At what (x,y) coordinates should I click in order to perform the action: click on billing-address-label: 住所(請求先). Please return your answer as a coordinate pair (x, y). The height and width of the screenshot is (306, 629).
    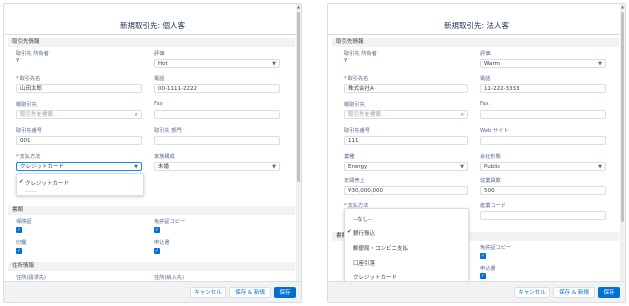
    Looking at the image, I should click on (31, 278).